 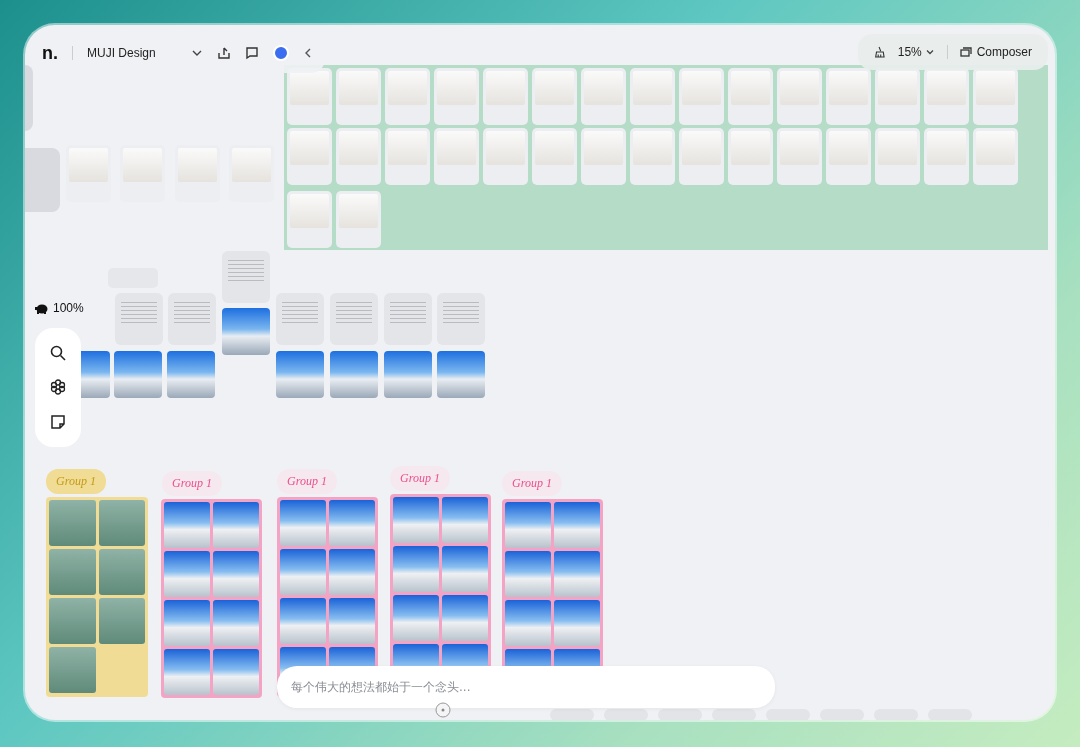 What do you see at coordinates (42, 308) in the screenshot?
I see `piggy-bank-icon` at bounding box center [42, 308].